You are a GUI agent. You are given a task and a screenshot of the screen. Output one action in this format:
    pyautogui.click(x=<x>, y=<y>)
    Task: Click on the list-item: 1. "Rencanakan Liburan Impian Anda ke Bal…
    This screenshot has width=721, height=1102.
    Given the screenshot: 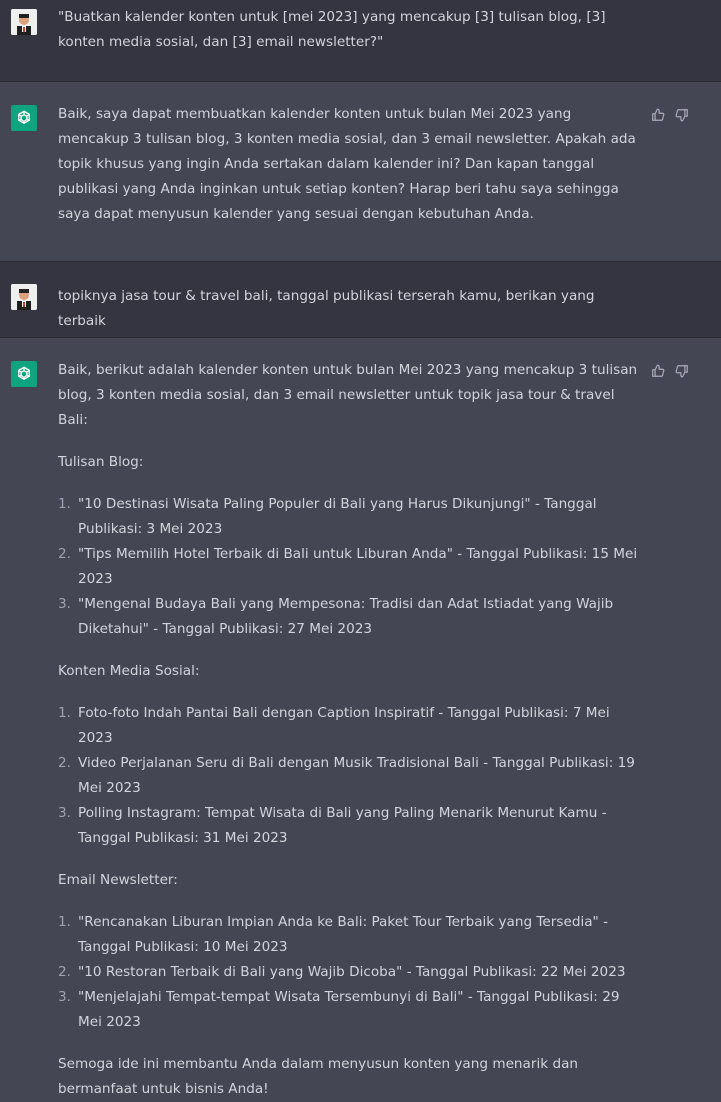 What is the action you would take?
    pyautogui.click(x=349, y=935)
    